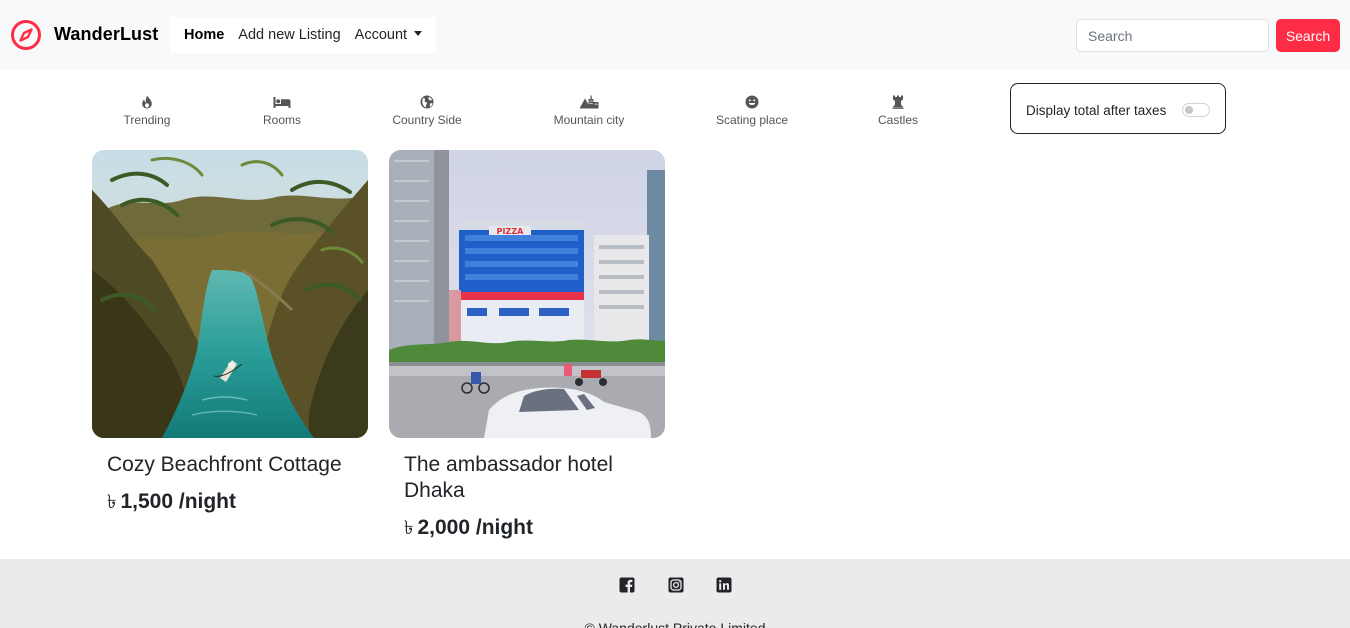 This screenshot has height=628, width=1350. Describe the element at coordinates (589, 102) in the screenshot. I see `mountain-city-icon` at that location.